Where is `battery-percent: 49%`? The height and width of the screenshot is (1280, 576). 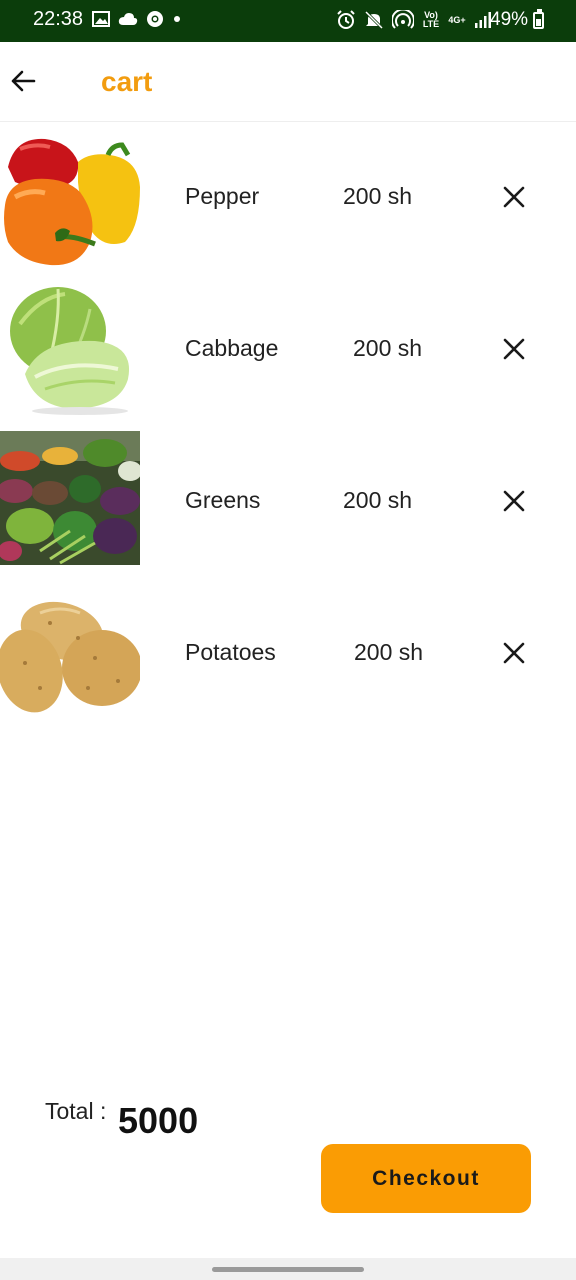
battery-percent: 49% is located at coordinates (509, 19).